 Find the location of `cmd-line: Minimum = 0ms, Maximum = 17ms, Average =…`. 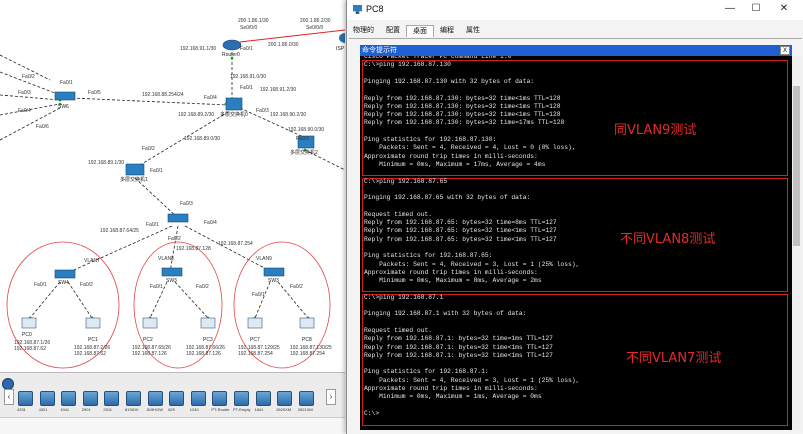

cmd-line: Minimum = 0ms, Maximum = 17ms, Average =… is located at coordinates (455, 164).